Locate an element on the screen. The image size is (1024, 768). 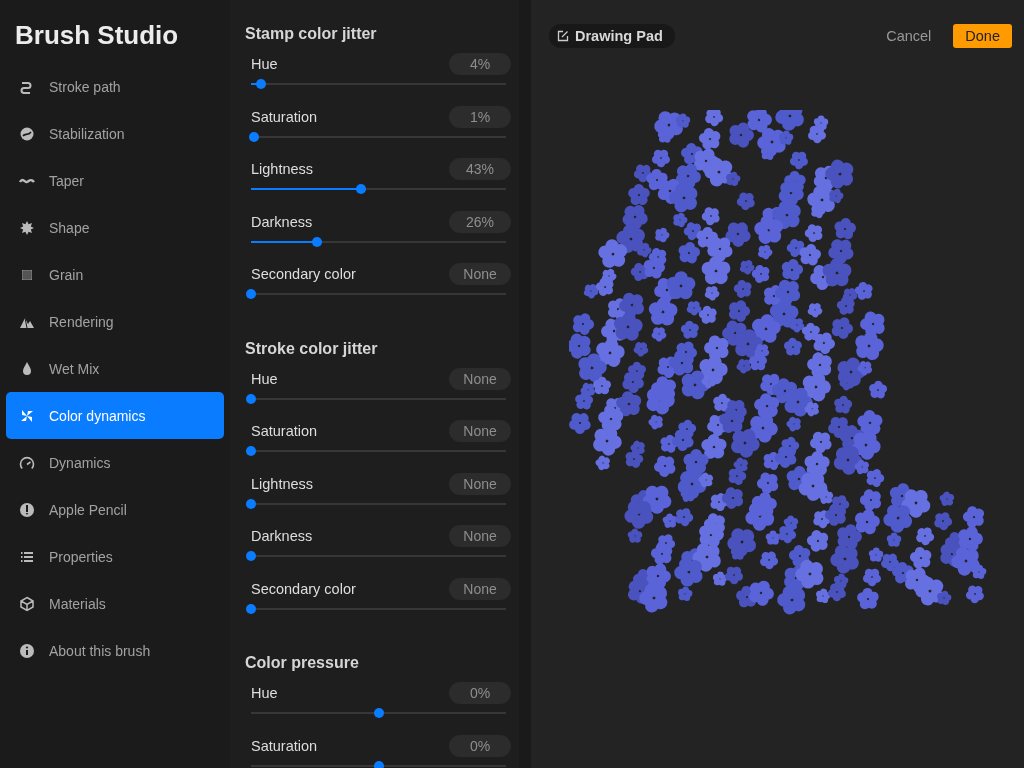
cancel-button: Cancel is located at coordinates (909, 36).